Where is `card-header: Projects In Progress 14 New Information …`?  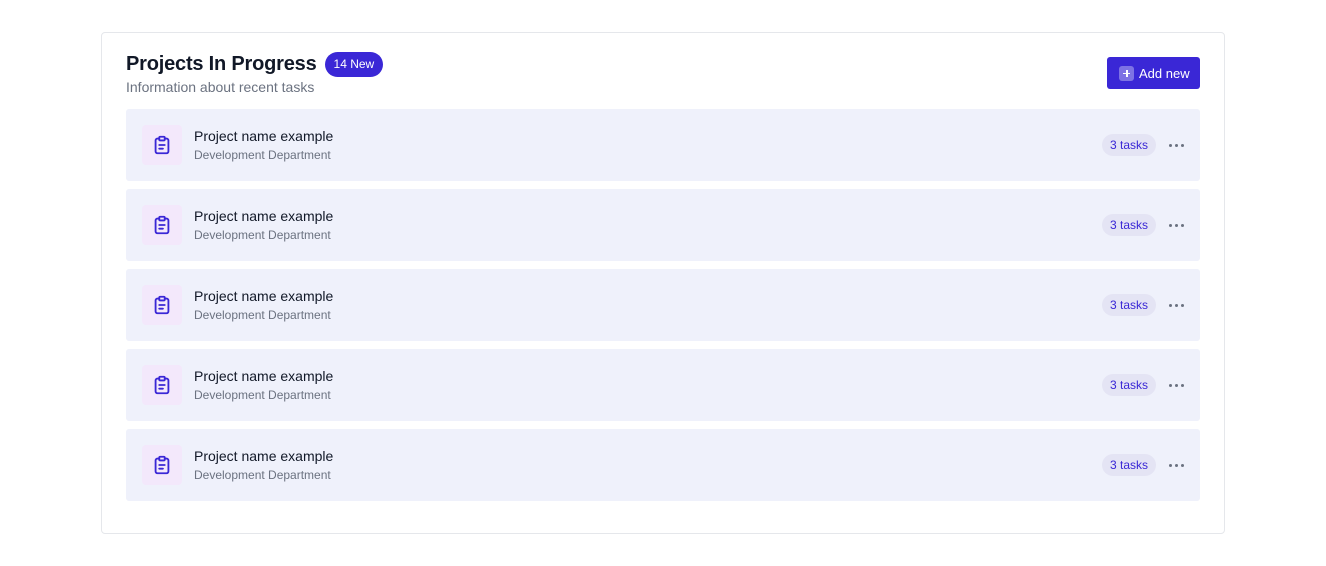
card-header: Projects In Progress 14 New Information … is located at coordinates (663, 81).